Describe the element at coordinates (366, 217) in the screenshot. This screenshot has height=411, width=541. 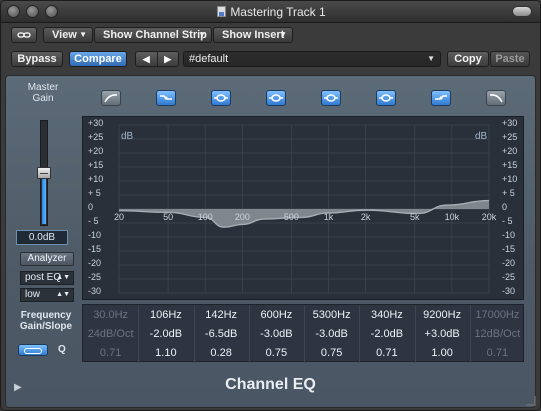
I see `frequency-tick-label: 2k` at that location.